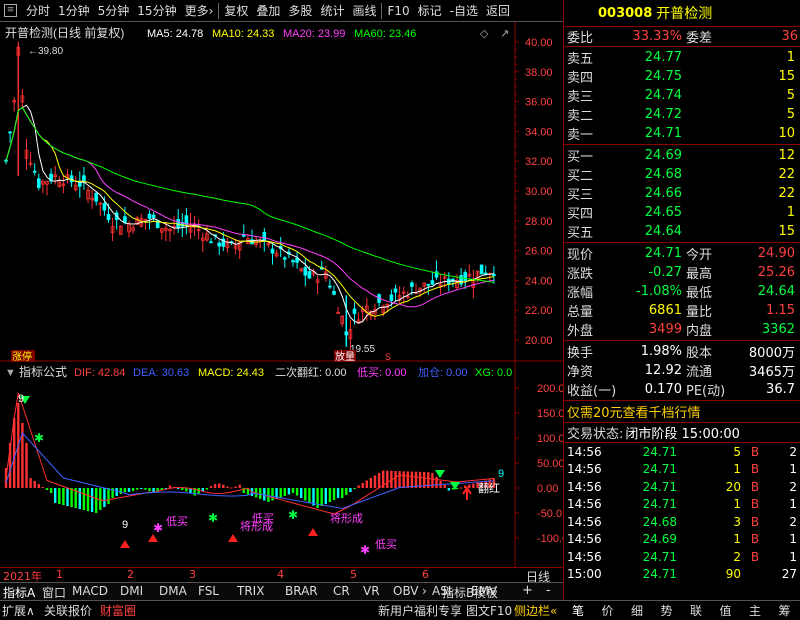 This screenshot has height=620, width=800. What do you see at coordinates (38, 11) in the screenshot?
I see `toolbar-item-0: 分时` at bounding box center [38, 11].